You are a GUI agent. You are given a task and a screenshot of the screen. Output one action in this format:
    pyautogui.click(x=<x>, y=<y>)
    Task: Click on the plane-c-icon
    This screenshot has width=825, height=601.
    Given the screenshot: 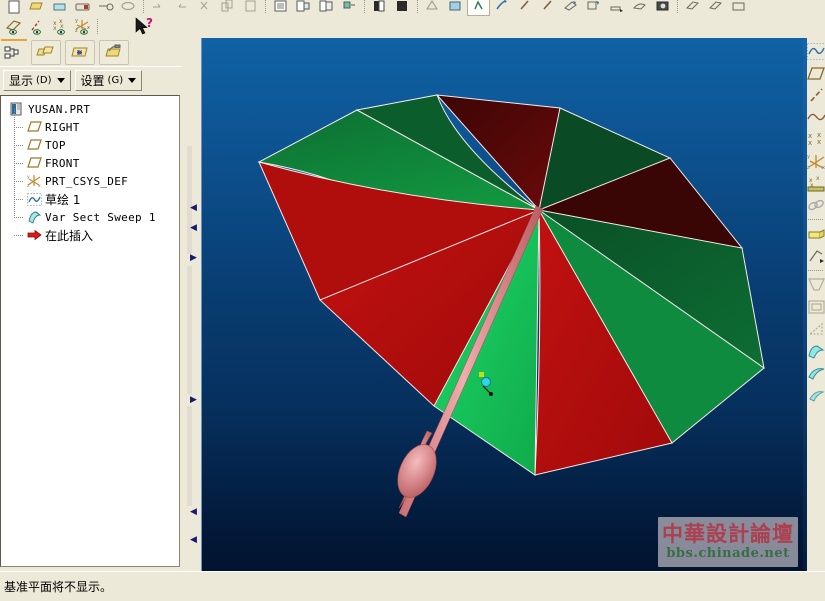 What is the action you would take?
    pyautogui.click(x=738, y=8)
    